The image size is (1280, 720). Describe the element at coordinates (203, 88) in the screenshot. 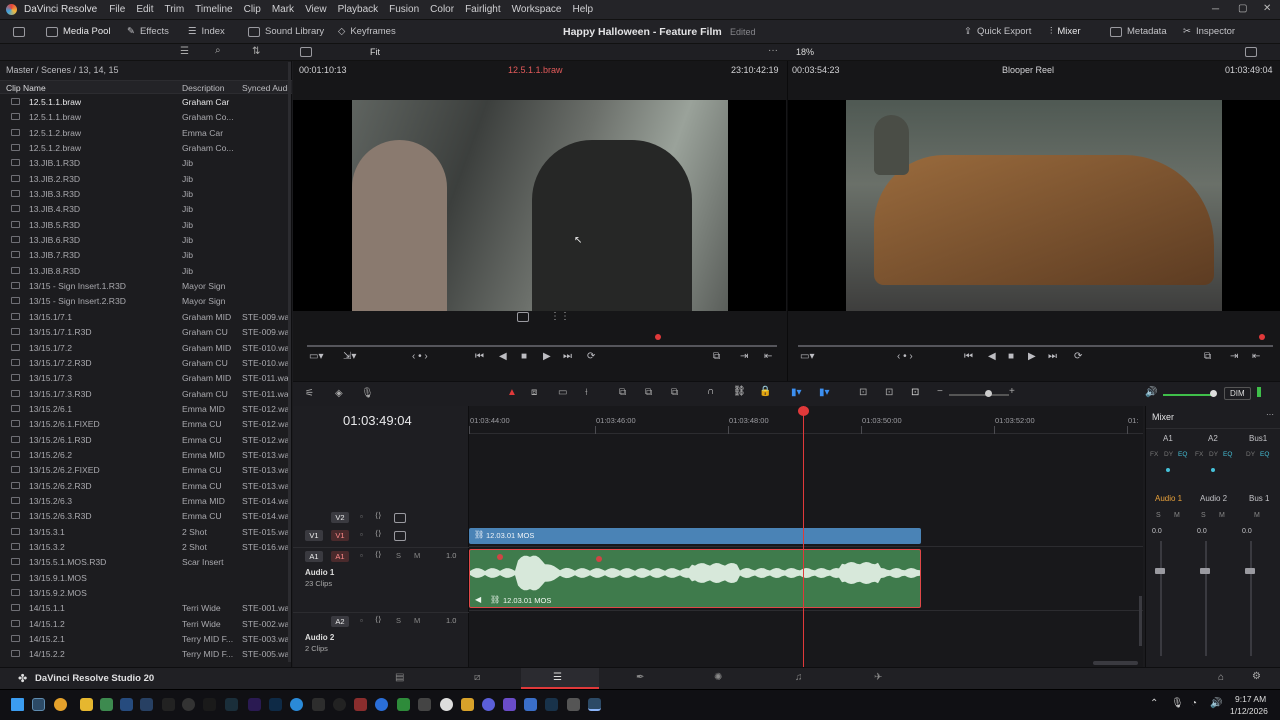

I see `column-description: Description` at that location.